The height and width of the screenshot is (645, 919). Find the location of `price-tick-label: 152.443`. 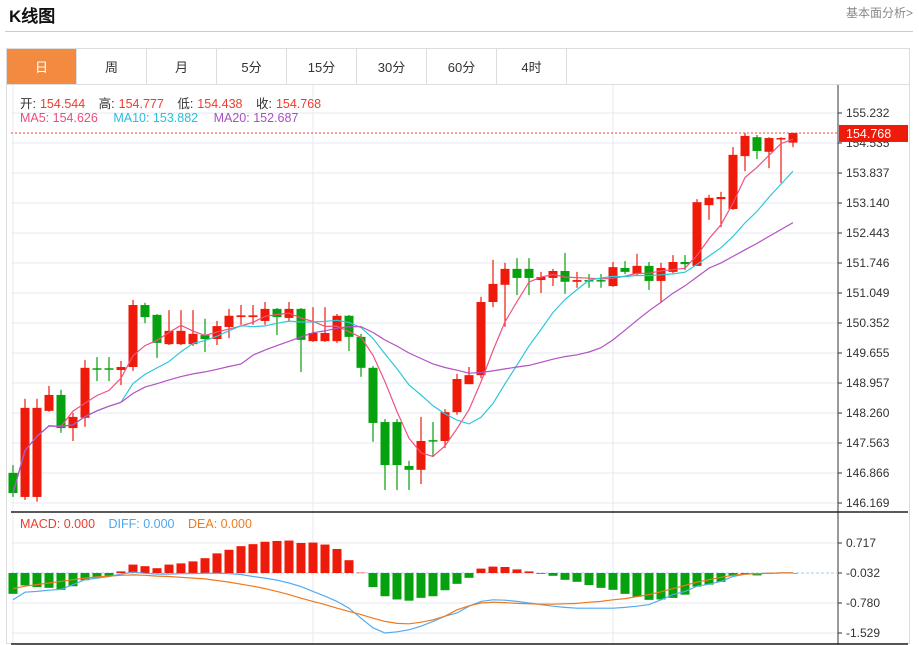

price-tick-label: 152.443 is located at coordinates (868, 233).